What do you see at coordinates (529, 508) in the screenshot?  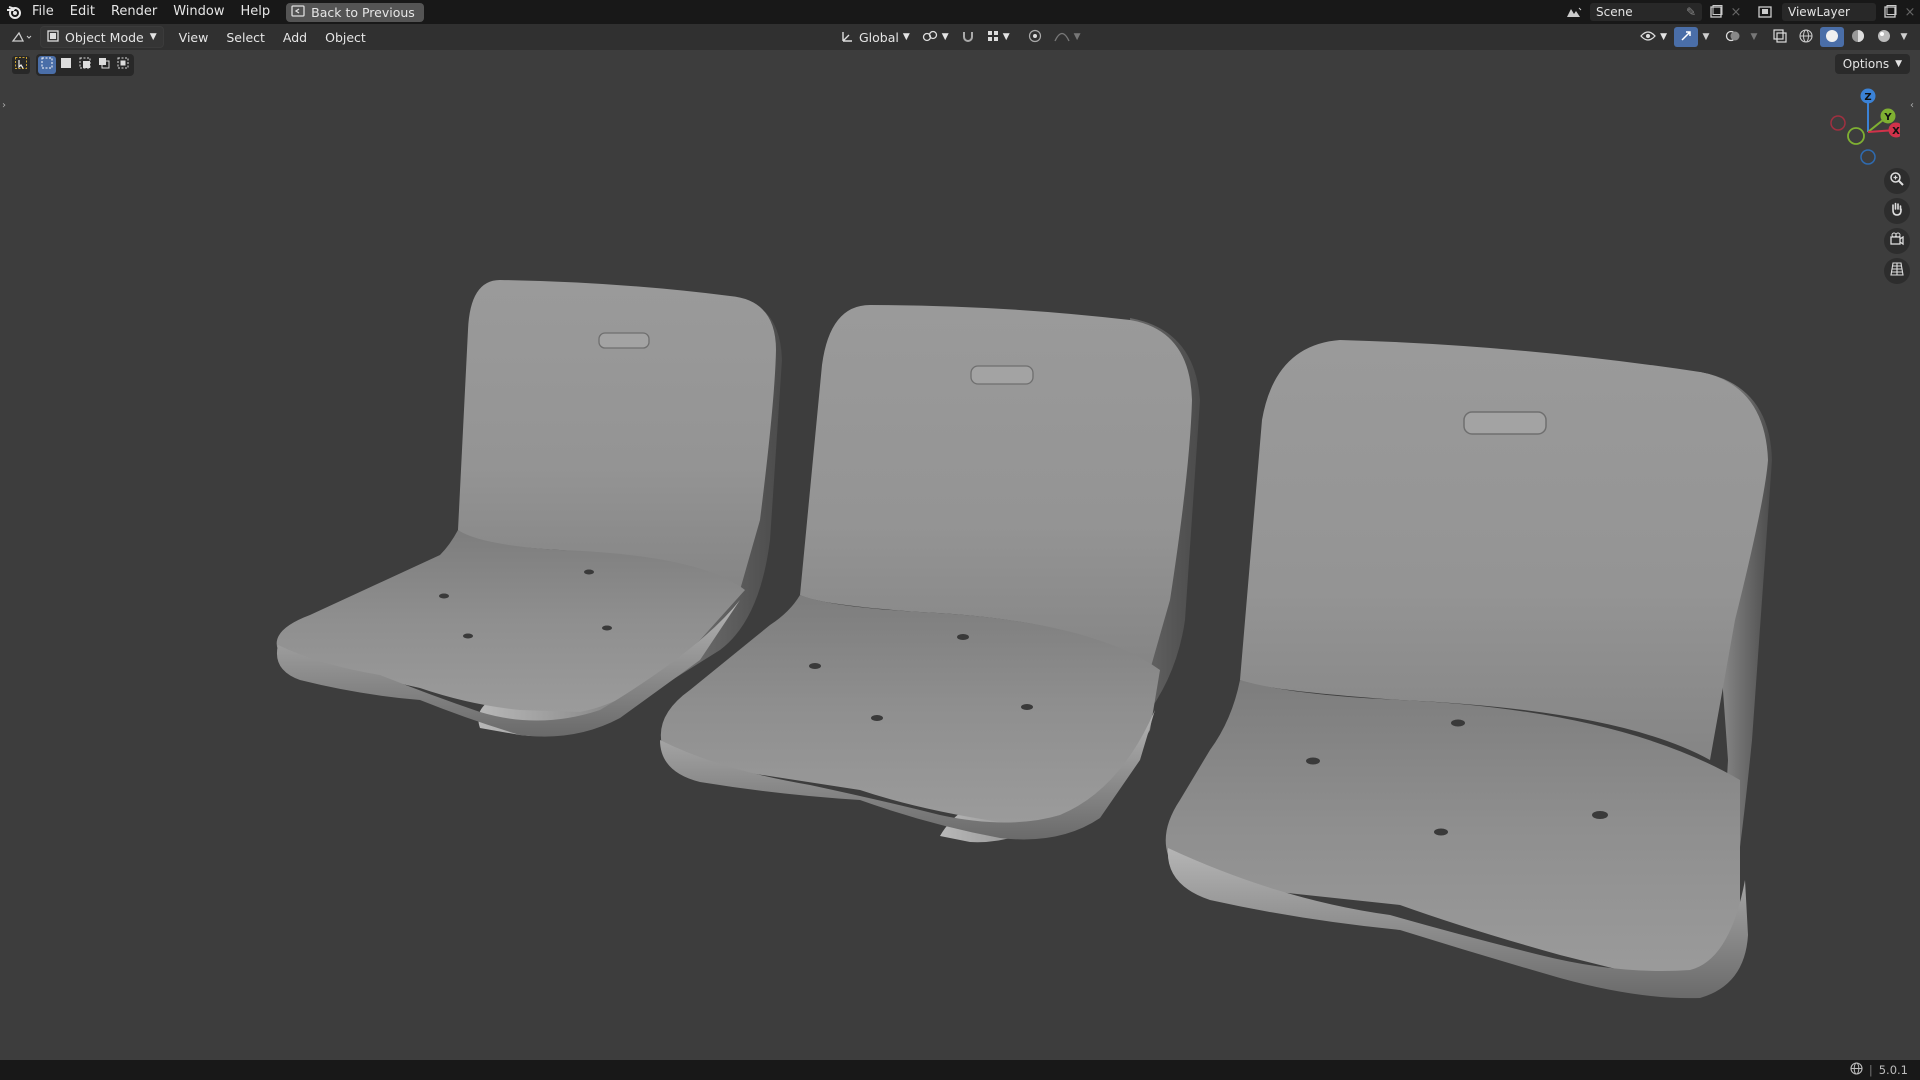 I see `seat-left` at bounding box center [529, 508].